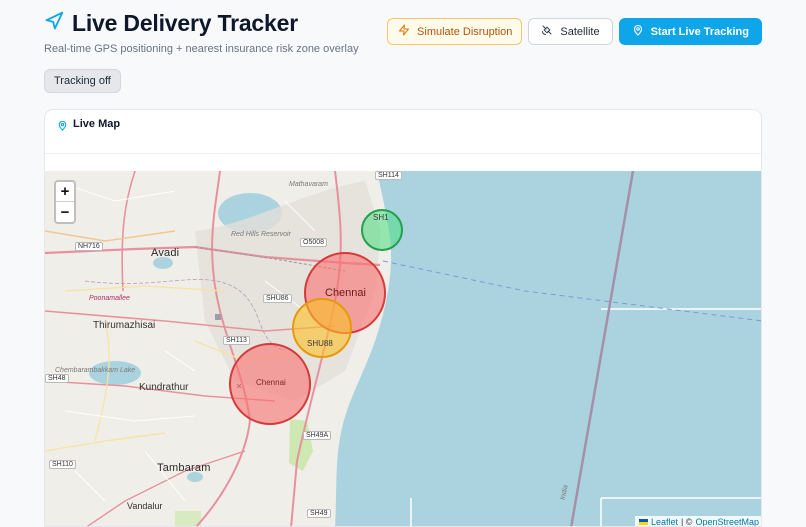 This screenshot has width=806, height=527. I want to click on road-shield-sh113: SH113, so click(236, 340).